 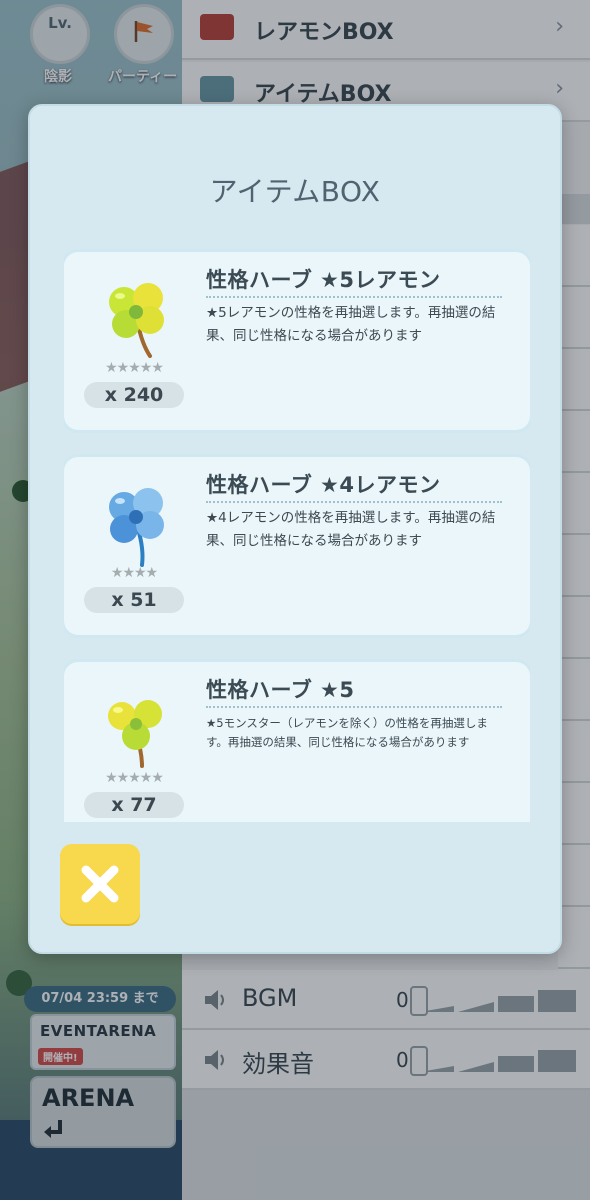 What do you see at coordinates (134, 600) in the screenshot?
I see `item-quantity: x 51` at bounding box center [134, 600].